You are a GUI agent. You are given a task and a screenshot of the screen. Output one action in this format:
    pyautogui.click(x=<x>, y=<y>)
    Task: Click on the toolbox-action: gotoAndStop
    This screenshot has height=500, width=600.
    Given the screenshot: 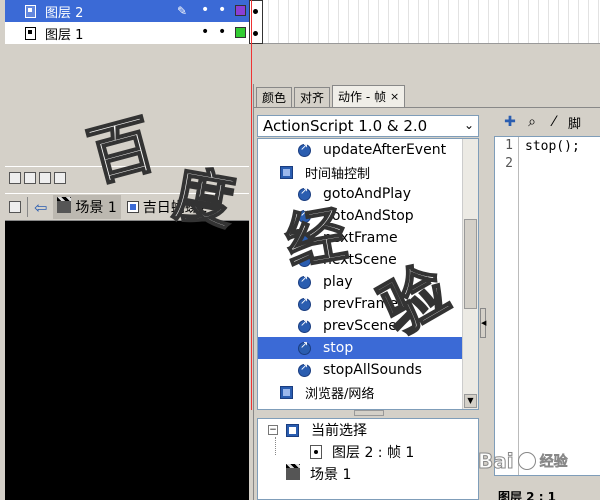 What is the action you would take?
    pyautogui.click(x=368, y=216)
    